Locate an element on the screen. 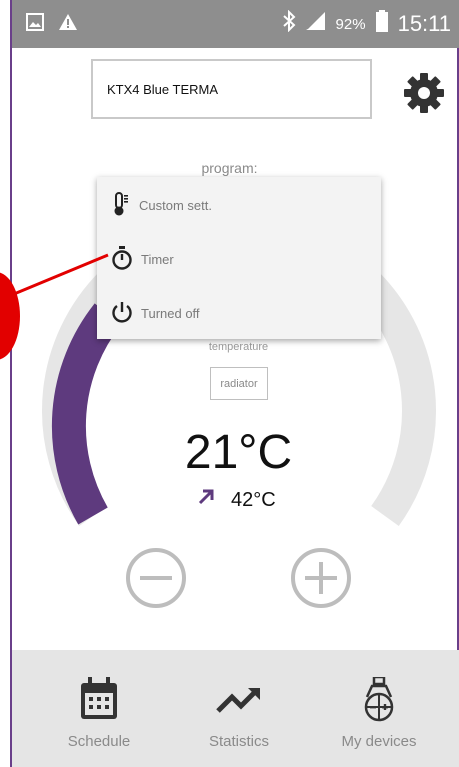 The image size is (459, 767). trend-chart-icon is located at coordinates (239, 700).